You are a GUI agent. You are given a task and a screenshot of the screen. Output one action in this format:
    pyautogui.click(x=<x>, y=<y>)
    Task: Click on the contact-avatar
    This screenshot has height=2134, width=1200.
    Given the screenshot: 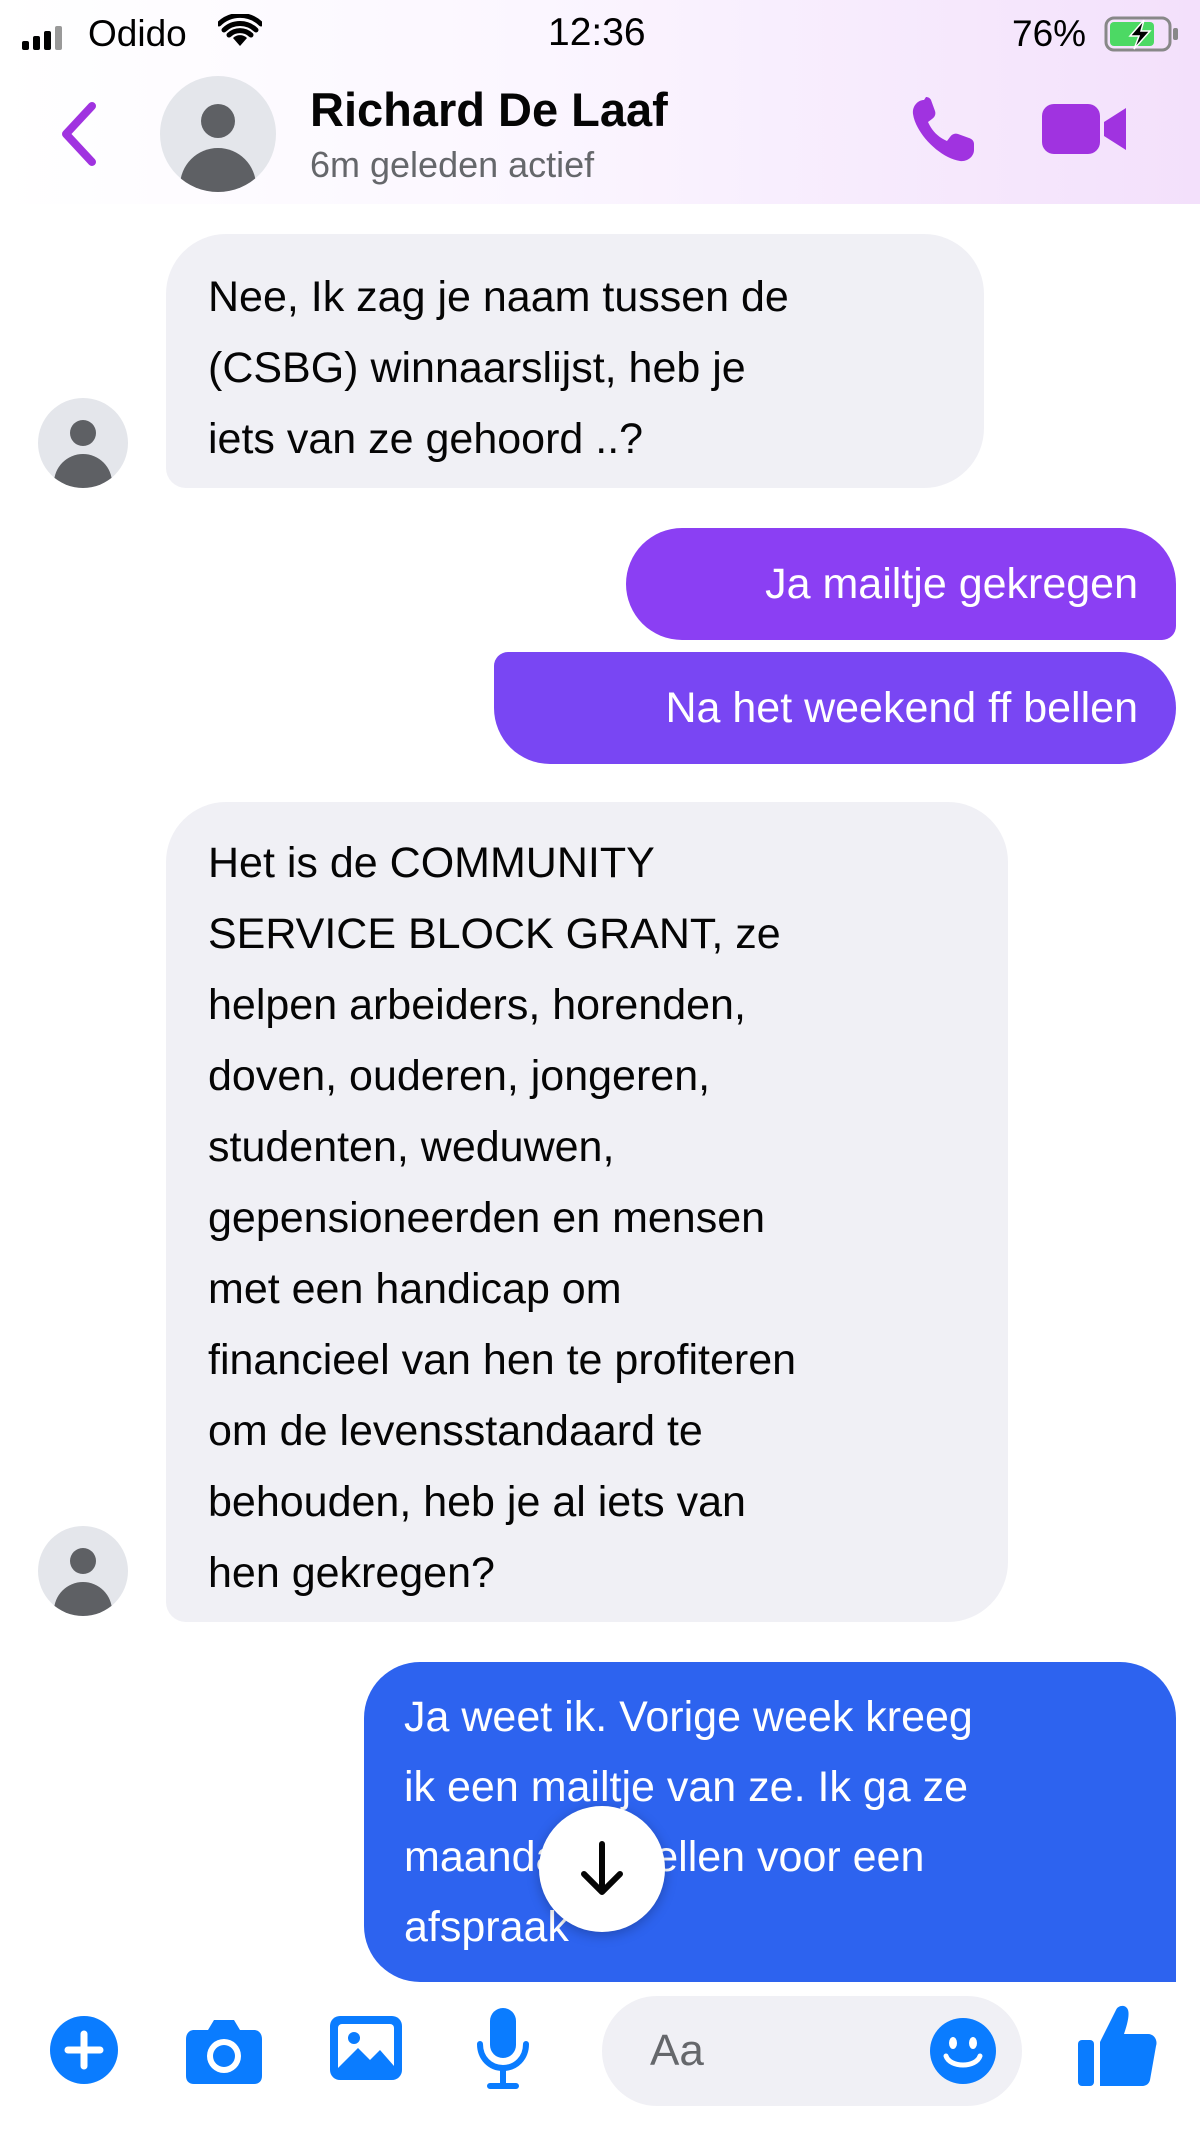 What is the action you would take?
    pyautogui.click(x=218, y=134)
    